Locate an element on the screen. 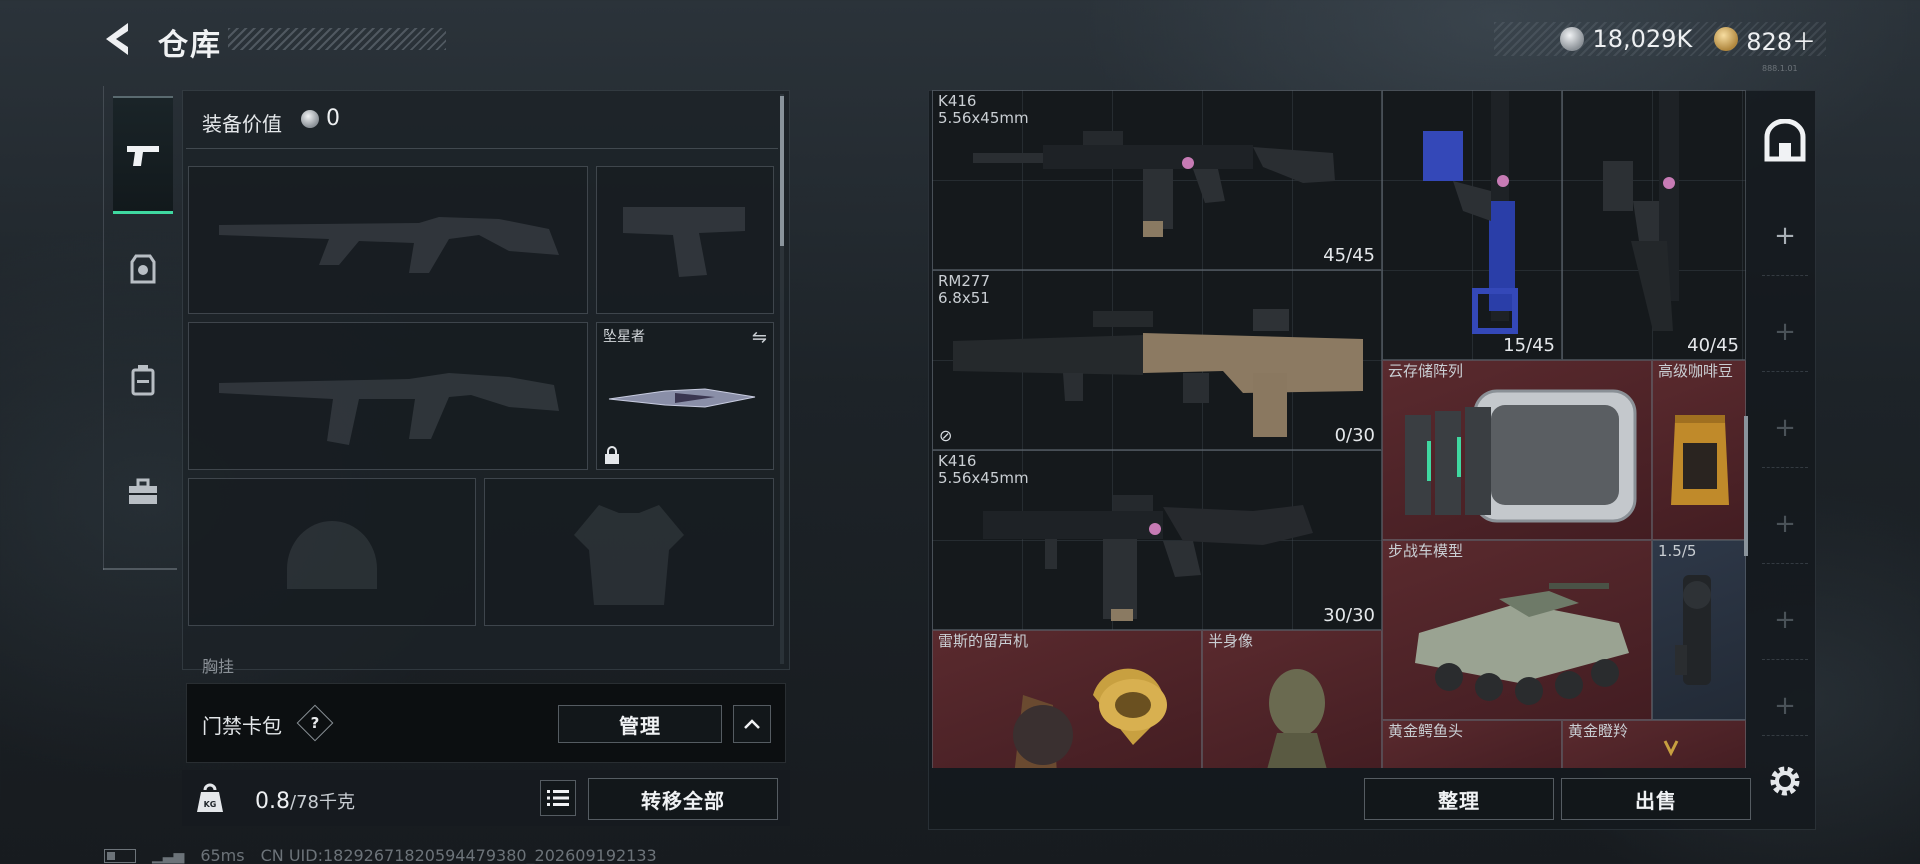 This screenshot has height=864, width=1920. item-durability: 30/30 is located at coordinates (1349, 615).